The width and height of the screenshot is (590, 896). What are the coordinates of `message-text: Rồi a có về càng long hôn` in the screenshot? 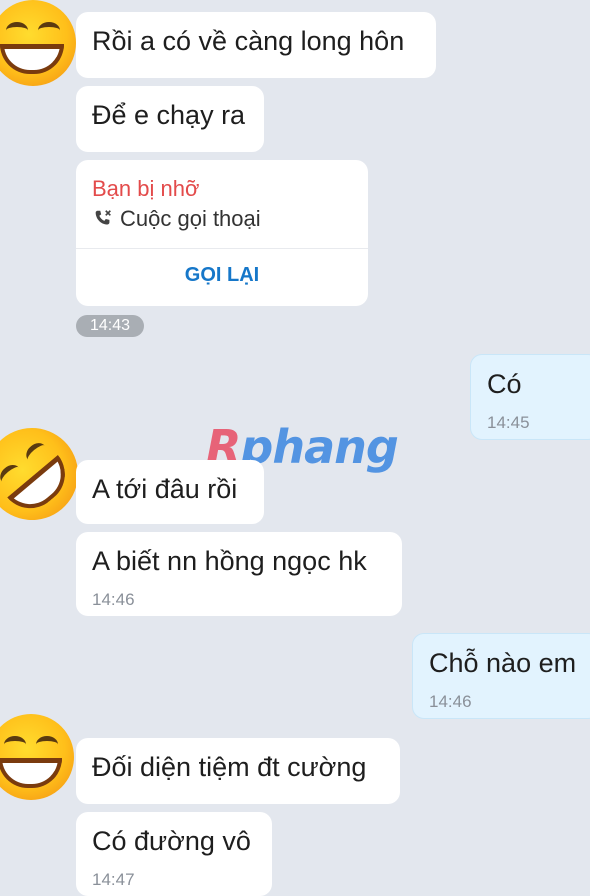 It's located at (248, 41).